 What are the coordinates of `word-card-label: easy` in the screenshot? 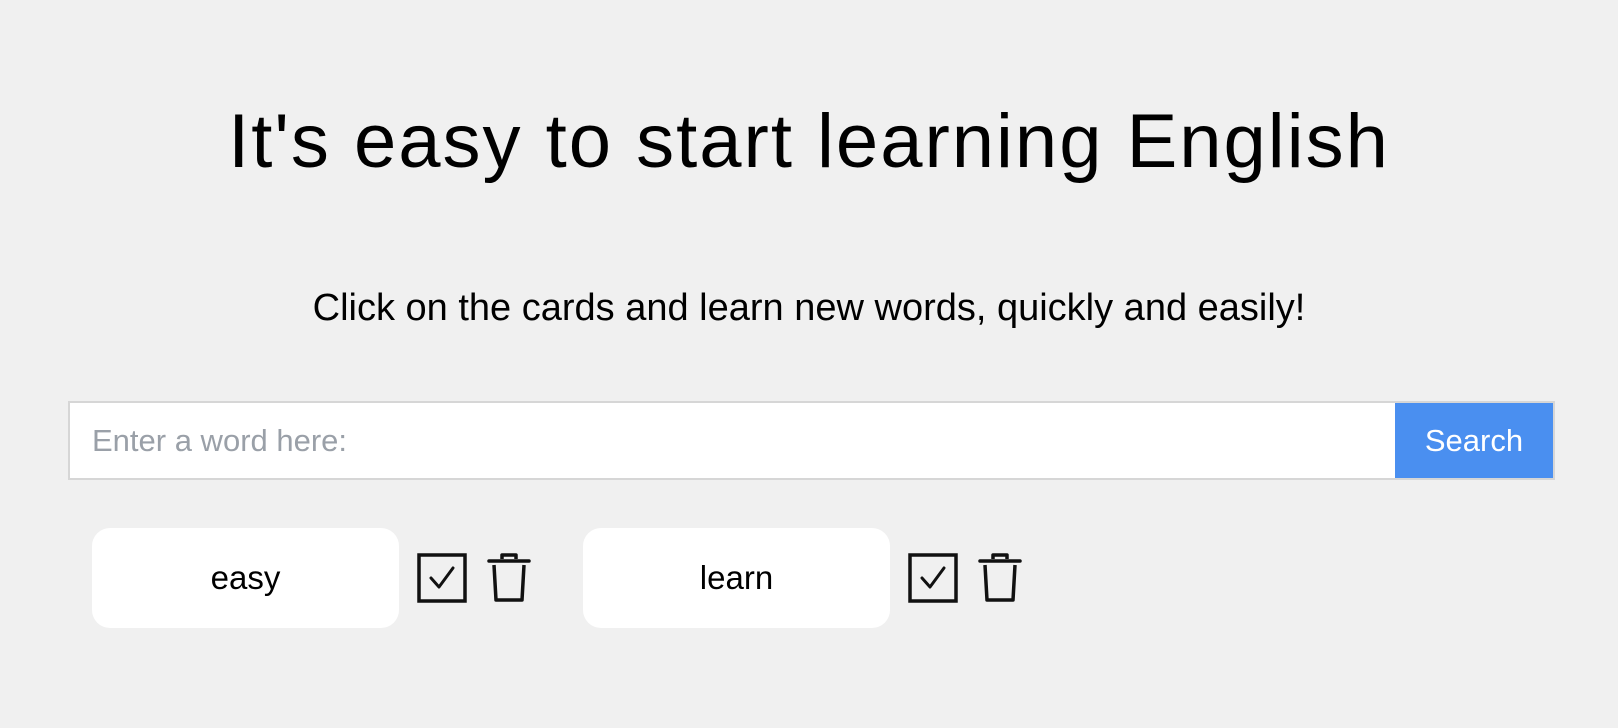 It's located at (245, 577).